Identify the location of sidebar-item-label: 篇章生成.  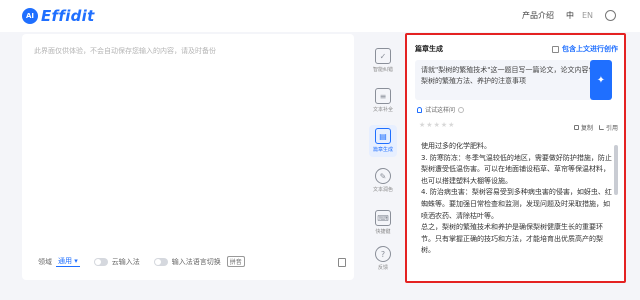
(382, 150).